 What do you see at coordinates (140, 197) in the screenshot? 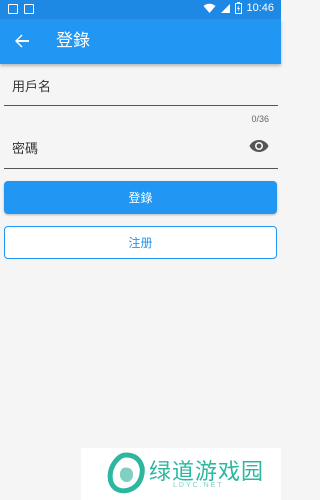
I see `login-button: 登錄` at bounding box center [140, 197].